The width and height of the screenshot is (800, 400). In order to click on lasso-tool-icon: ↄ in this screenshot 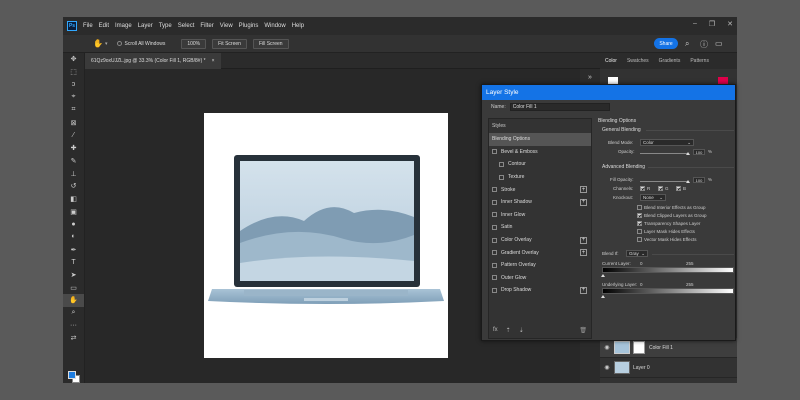, I will do `click(73, 84)`.